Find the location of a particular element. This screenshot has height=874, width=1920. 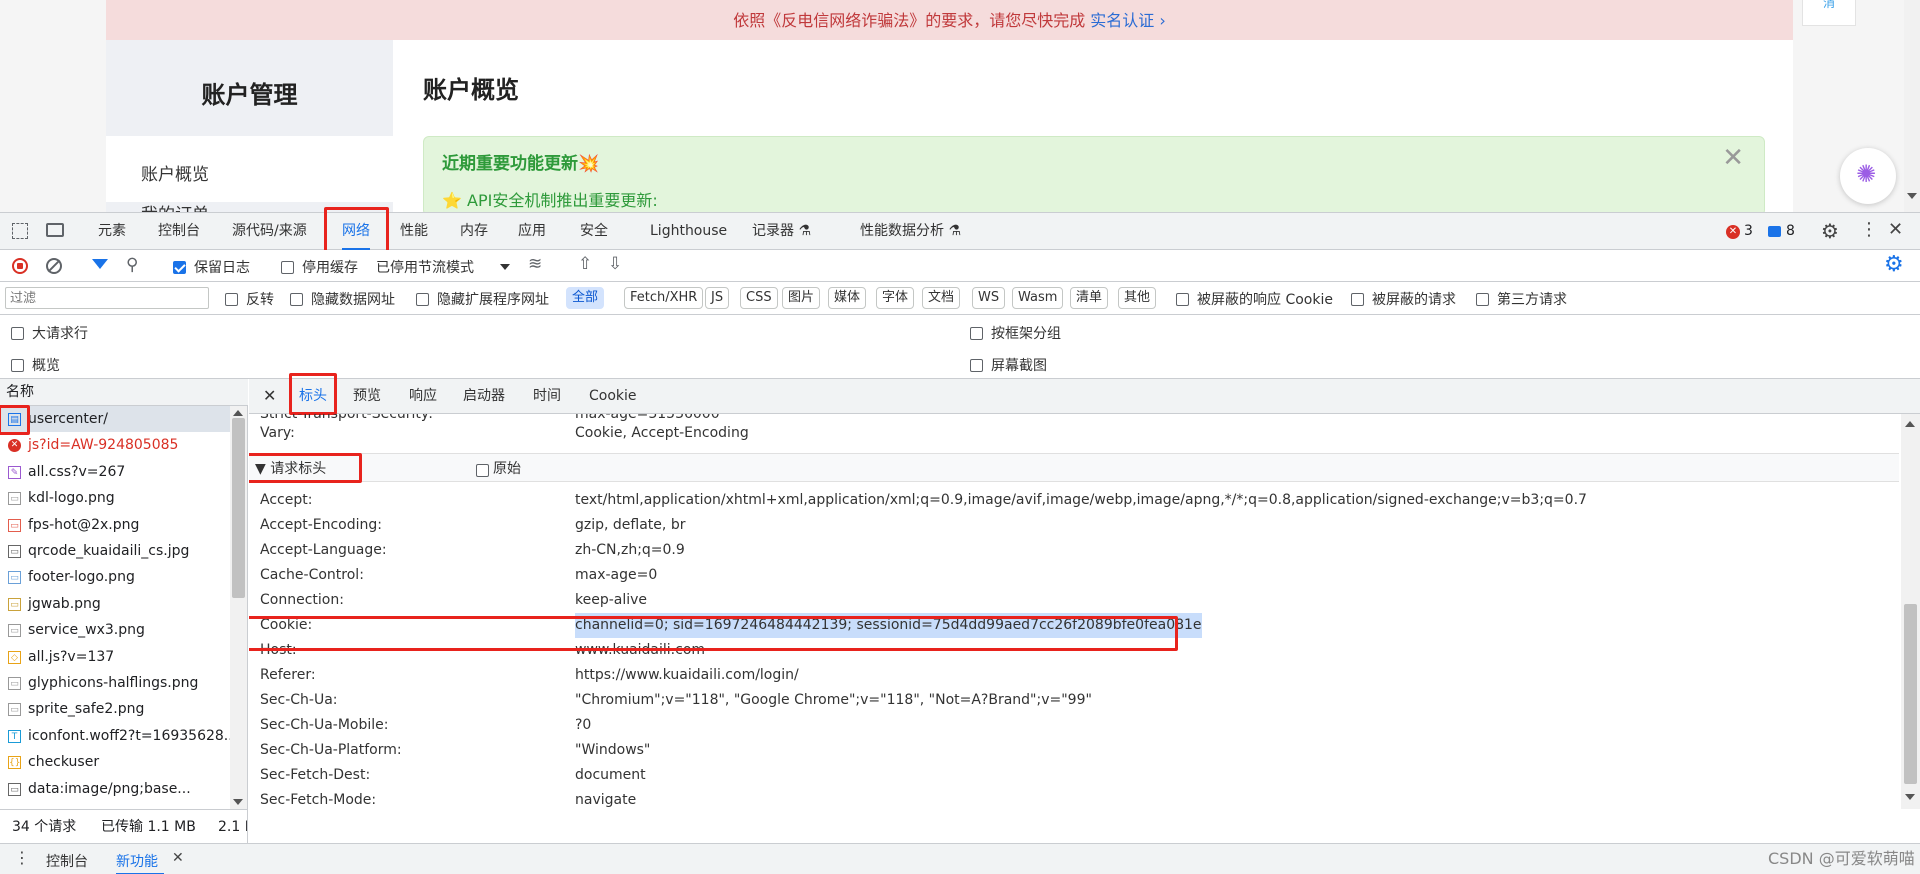

request-row: ▭ kdl-logo.png is located at coordinates (115, 498).